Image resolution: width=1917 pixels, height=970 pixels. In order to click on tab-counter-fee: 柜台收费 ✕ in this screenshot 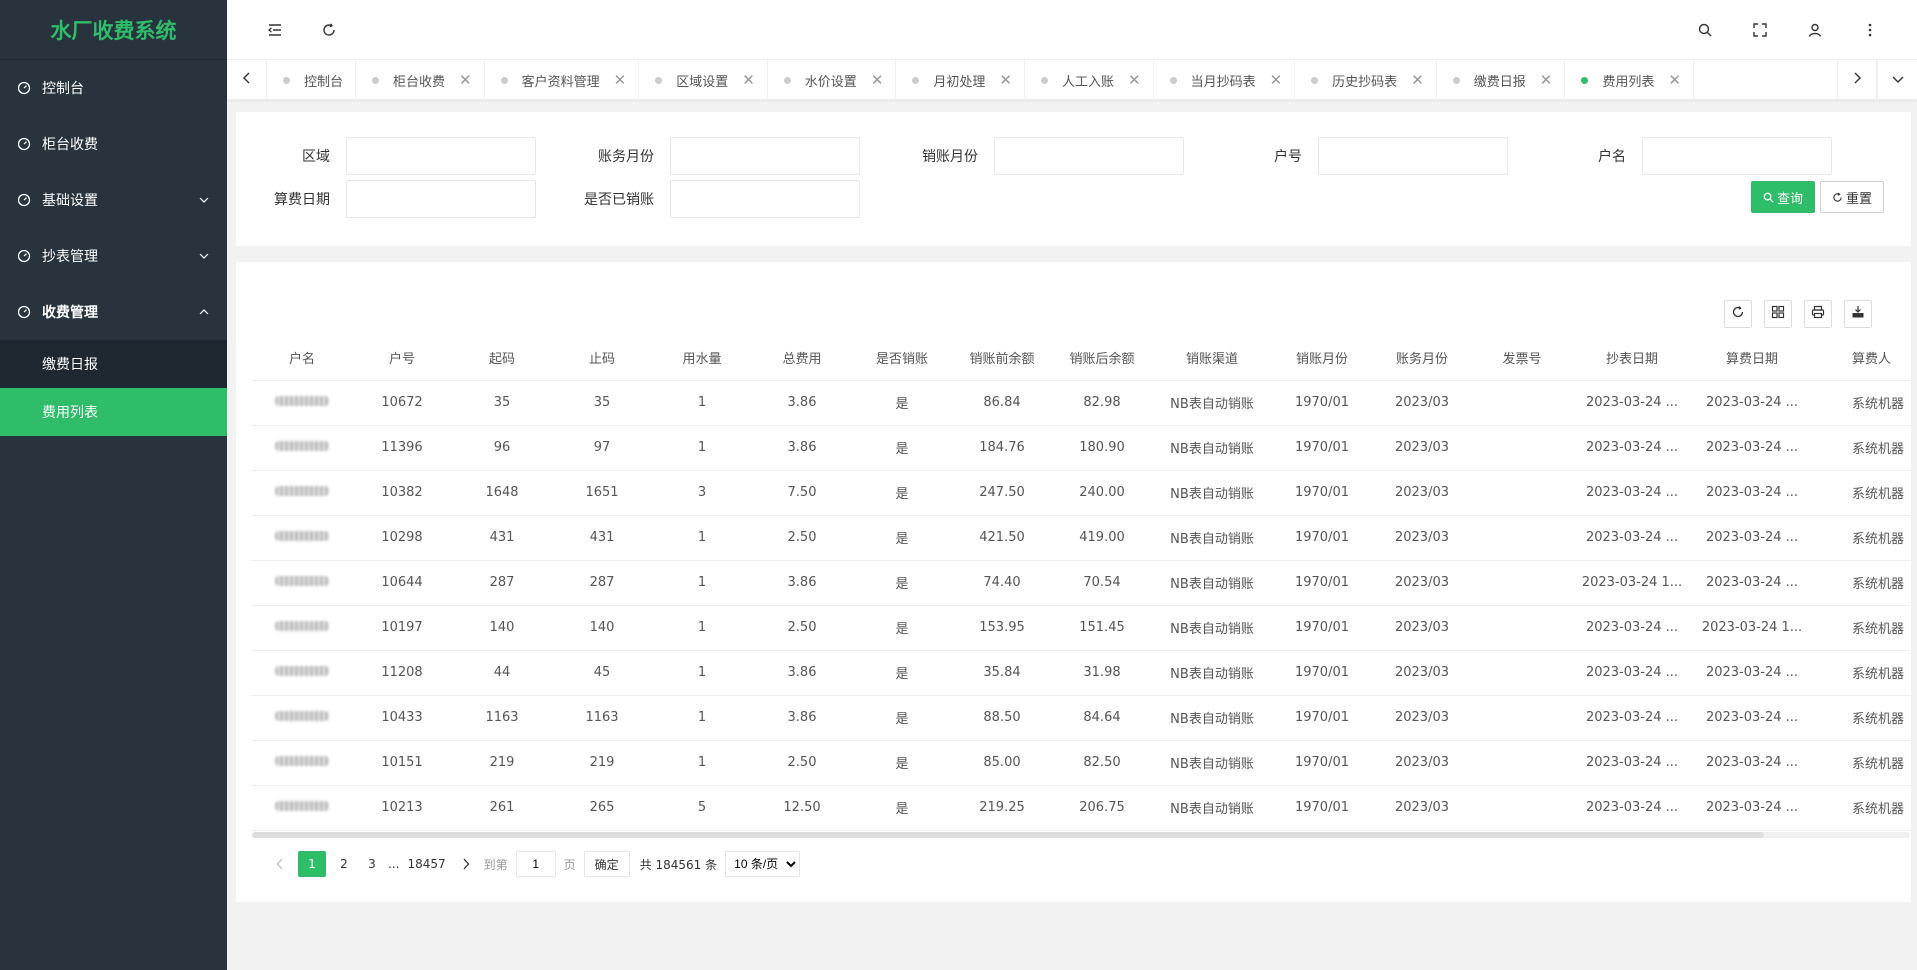, I will do `click(420, 80)`.